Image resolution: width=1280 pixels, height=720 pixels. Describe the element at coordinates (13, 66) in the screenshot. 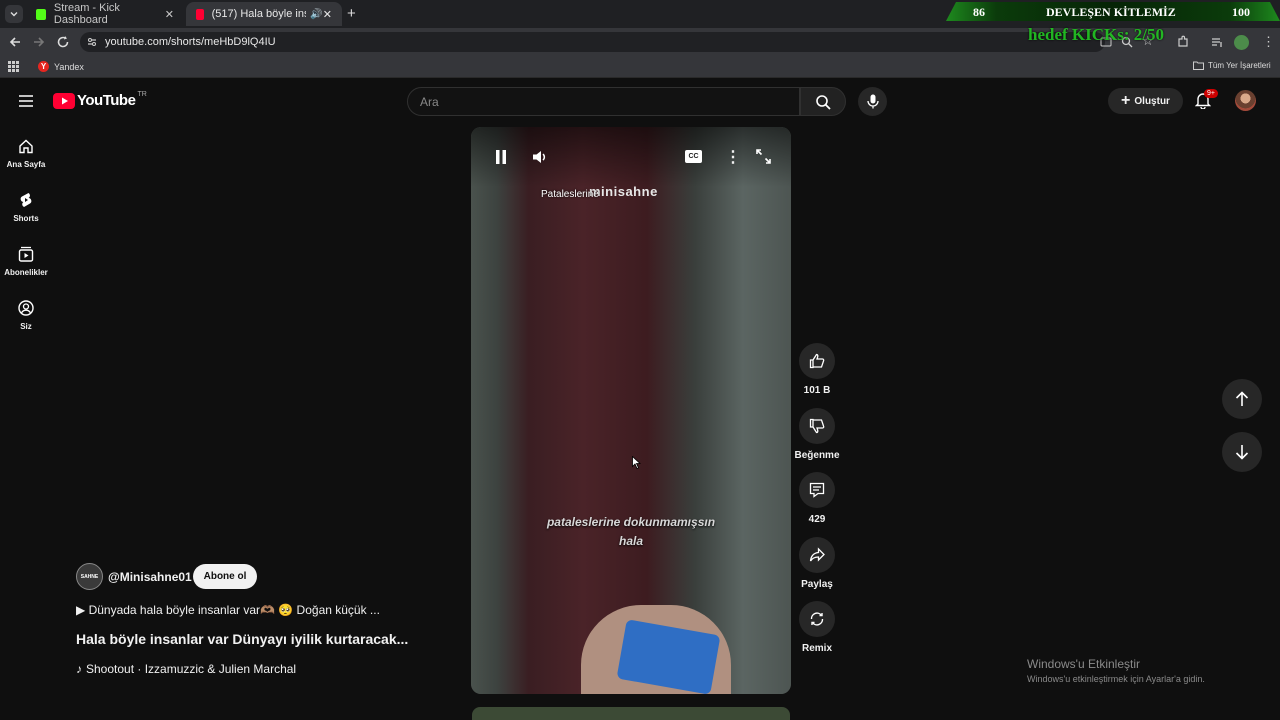

I see `apps-grid-icon` at that location.